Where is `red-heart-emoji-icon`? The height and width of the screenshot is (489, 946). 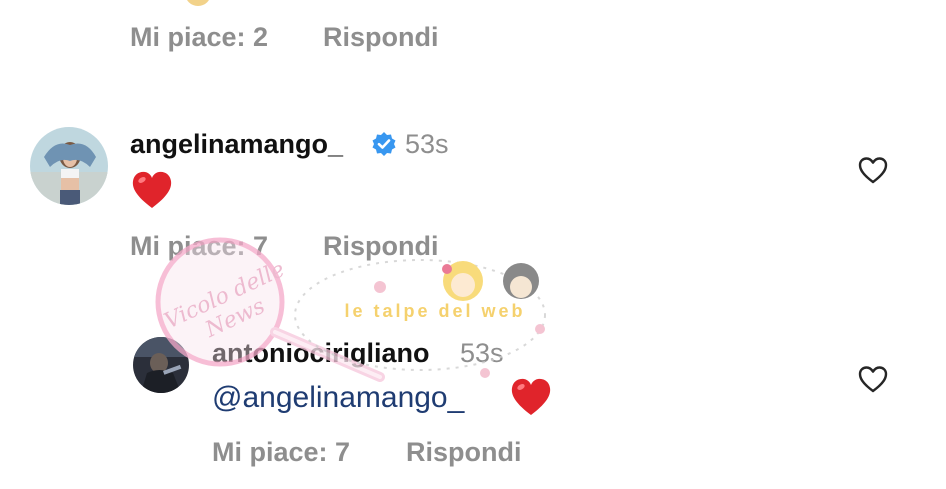 red-heart-emoji-icon is located at coordinates (152, 190).